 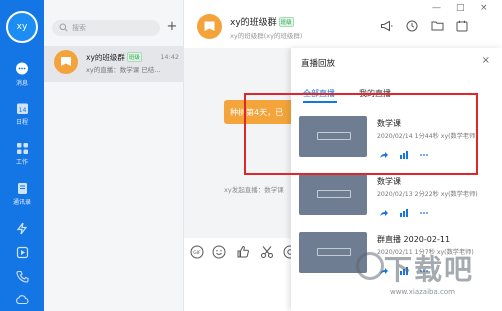 I want to click on calendar-icon: 14, so click(x=22, y=108).